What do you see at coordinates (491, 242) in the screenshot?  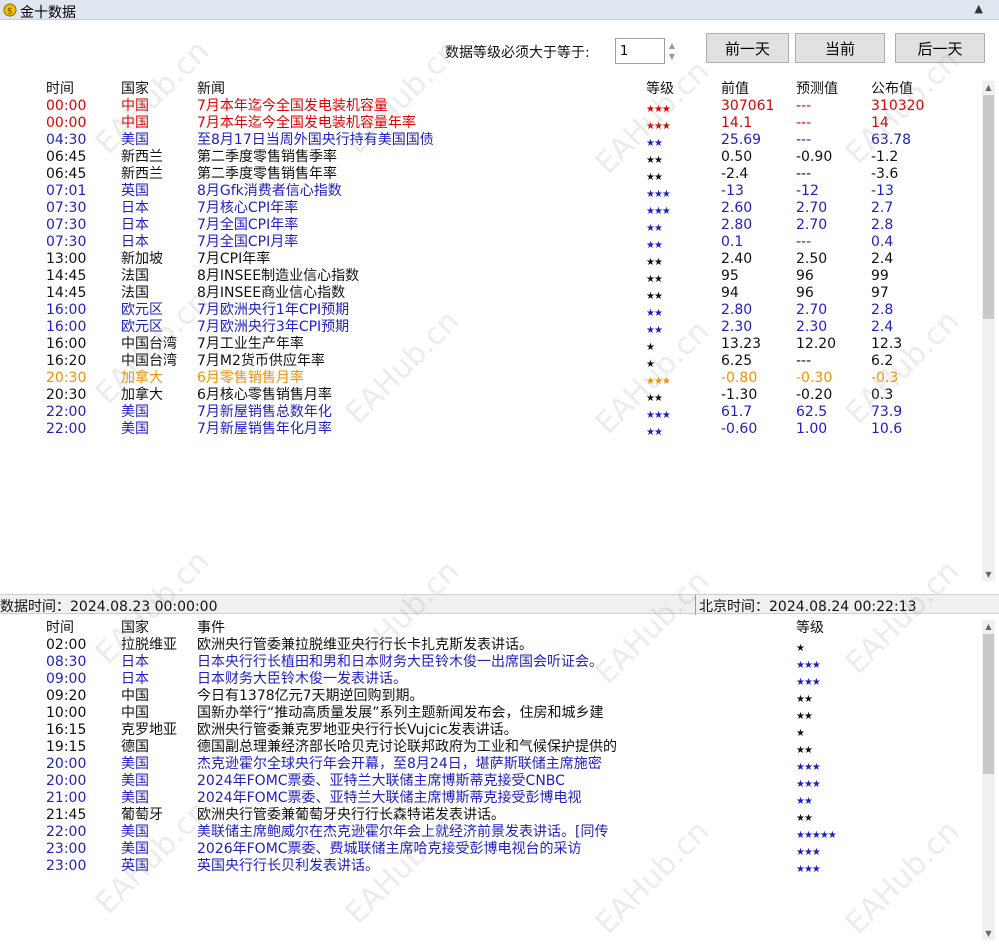 I see `data-table-row: 07:30 日本 7月全国CPI月率 ★★ 0.1 --- 0.4` at bounding box center [491, 242].